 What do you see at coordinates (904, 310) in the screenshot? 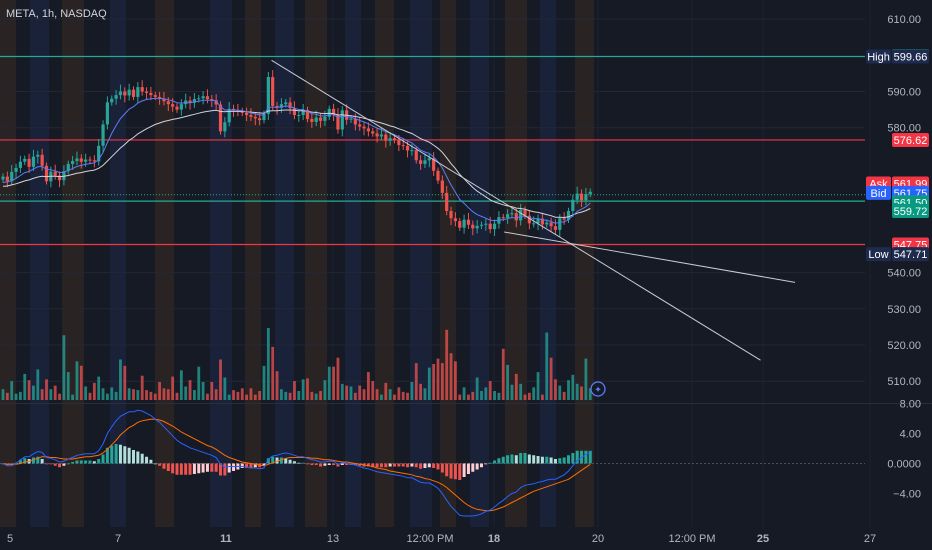
I see `price-tick-label: 530.00` at bounding box center [904, 310].